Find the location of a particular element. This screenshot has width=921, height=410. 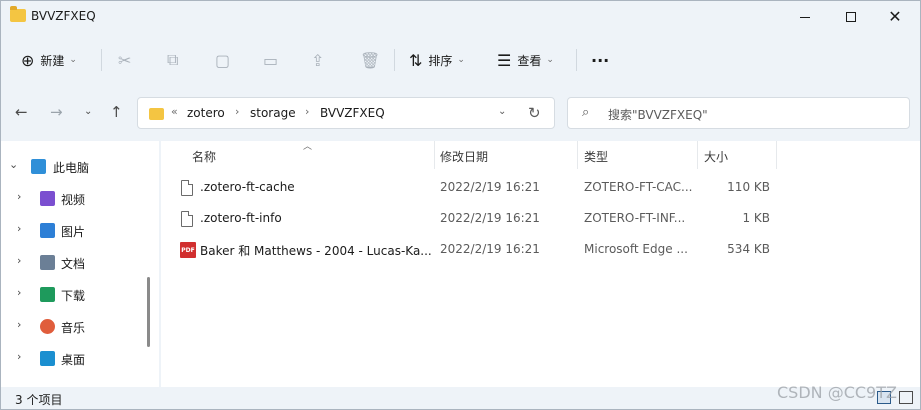

share-icon: ⇪ is located at coordinates (318, 60).